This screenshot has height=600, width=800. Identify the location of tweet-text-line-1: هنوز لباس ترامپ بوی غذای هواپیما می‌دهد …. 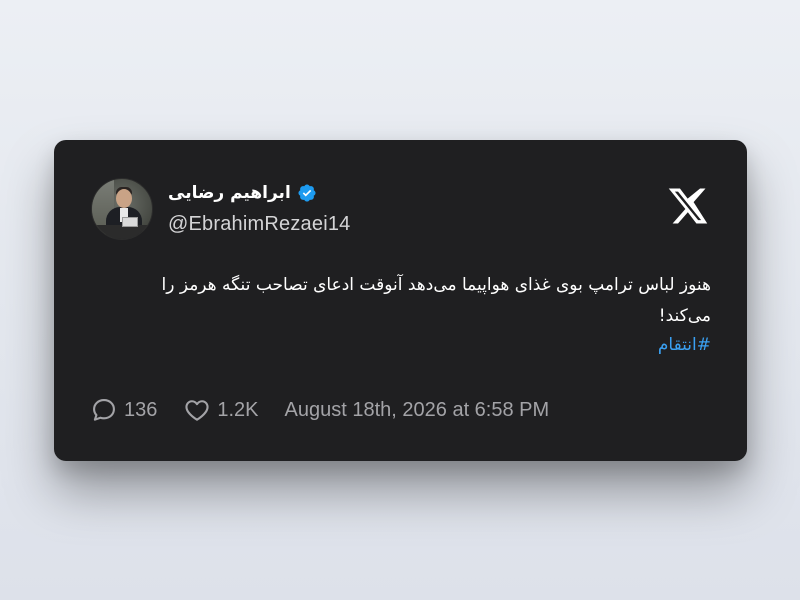
(436, 285).